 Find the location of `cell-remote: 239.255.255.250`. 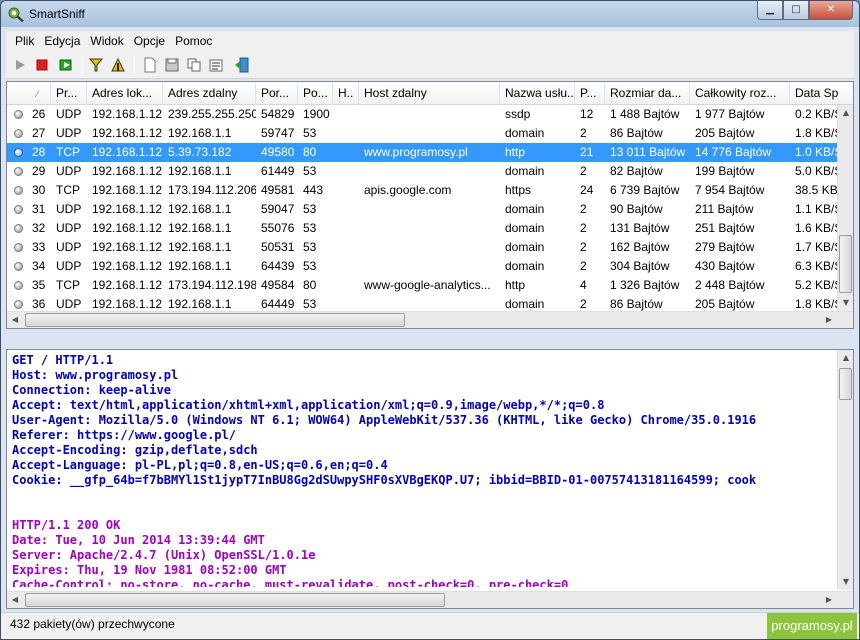

cell-remote: 239.255.255.250 is located at coordinates (212, 114).